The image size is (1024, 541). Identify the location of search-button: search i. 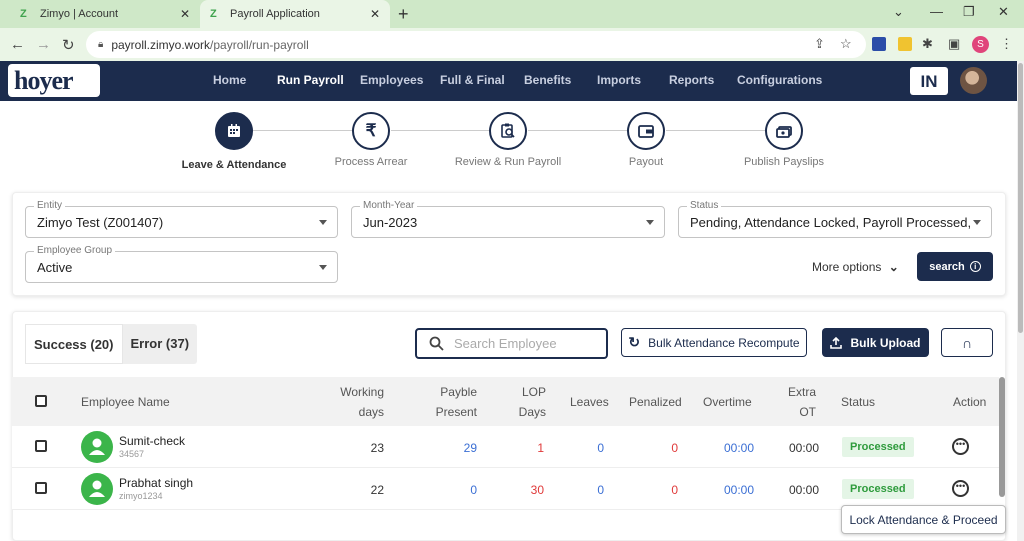
(955, 266).